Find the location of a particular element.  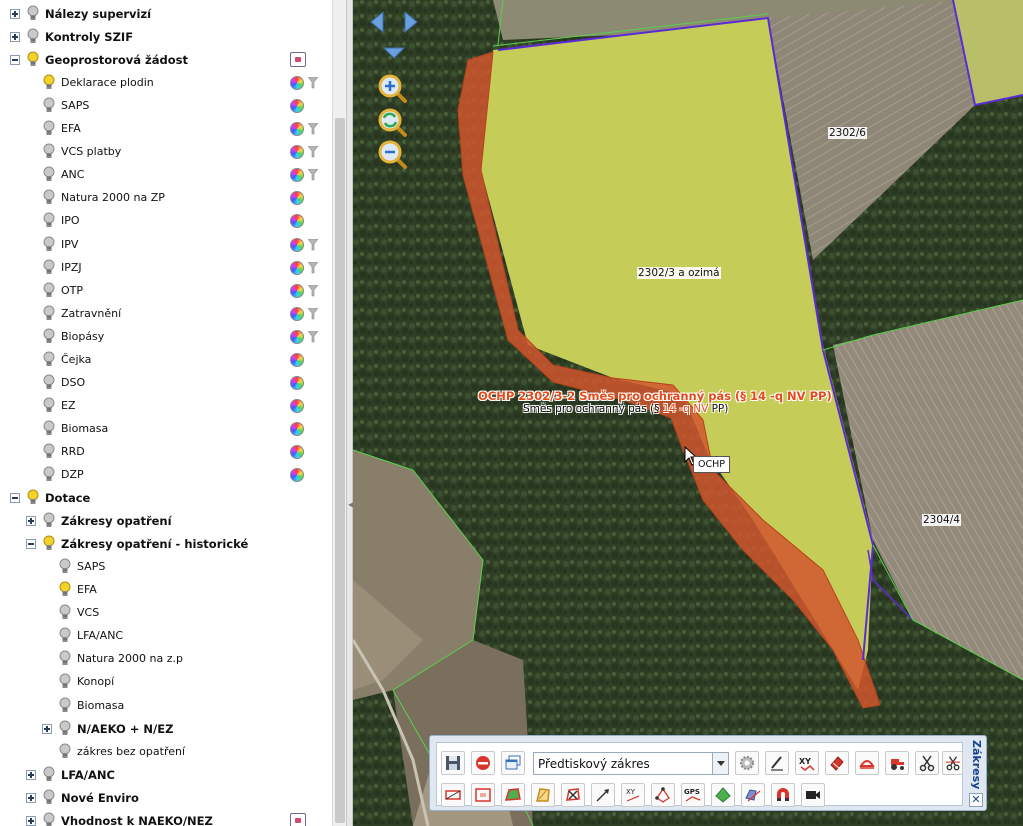

hatch-button is located at coordinates (543, 795).